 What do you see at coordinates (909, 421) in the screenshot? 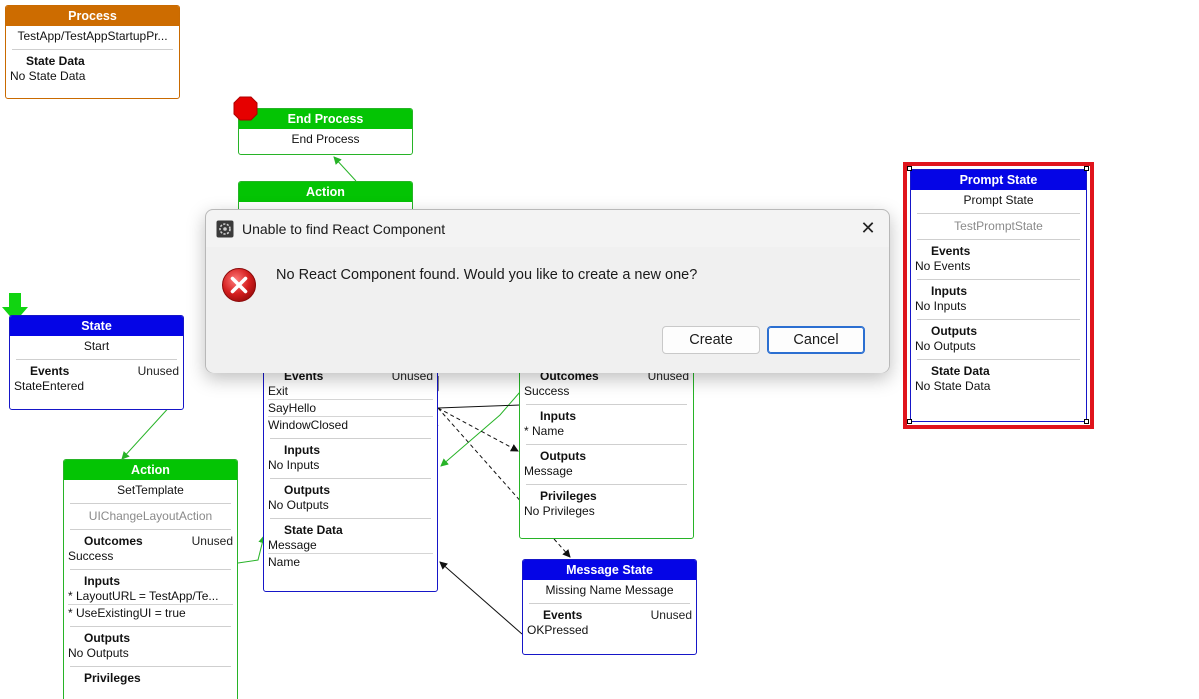
I see `resize-handle-bottom-left` at bounding box center [909, 421].